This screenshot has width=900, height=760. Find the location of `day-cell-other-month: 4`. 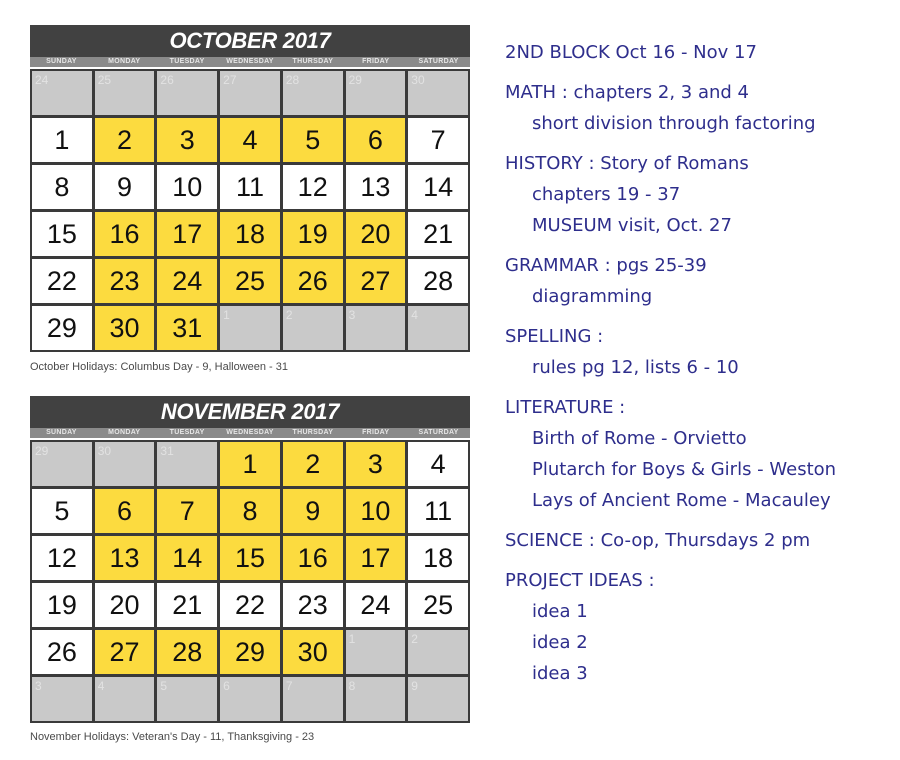

day-cell-other-month: 4 is located at coordinates (438, 328).